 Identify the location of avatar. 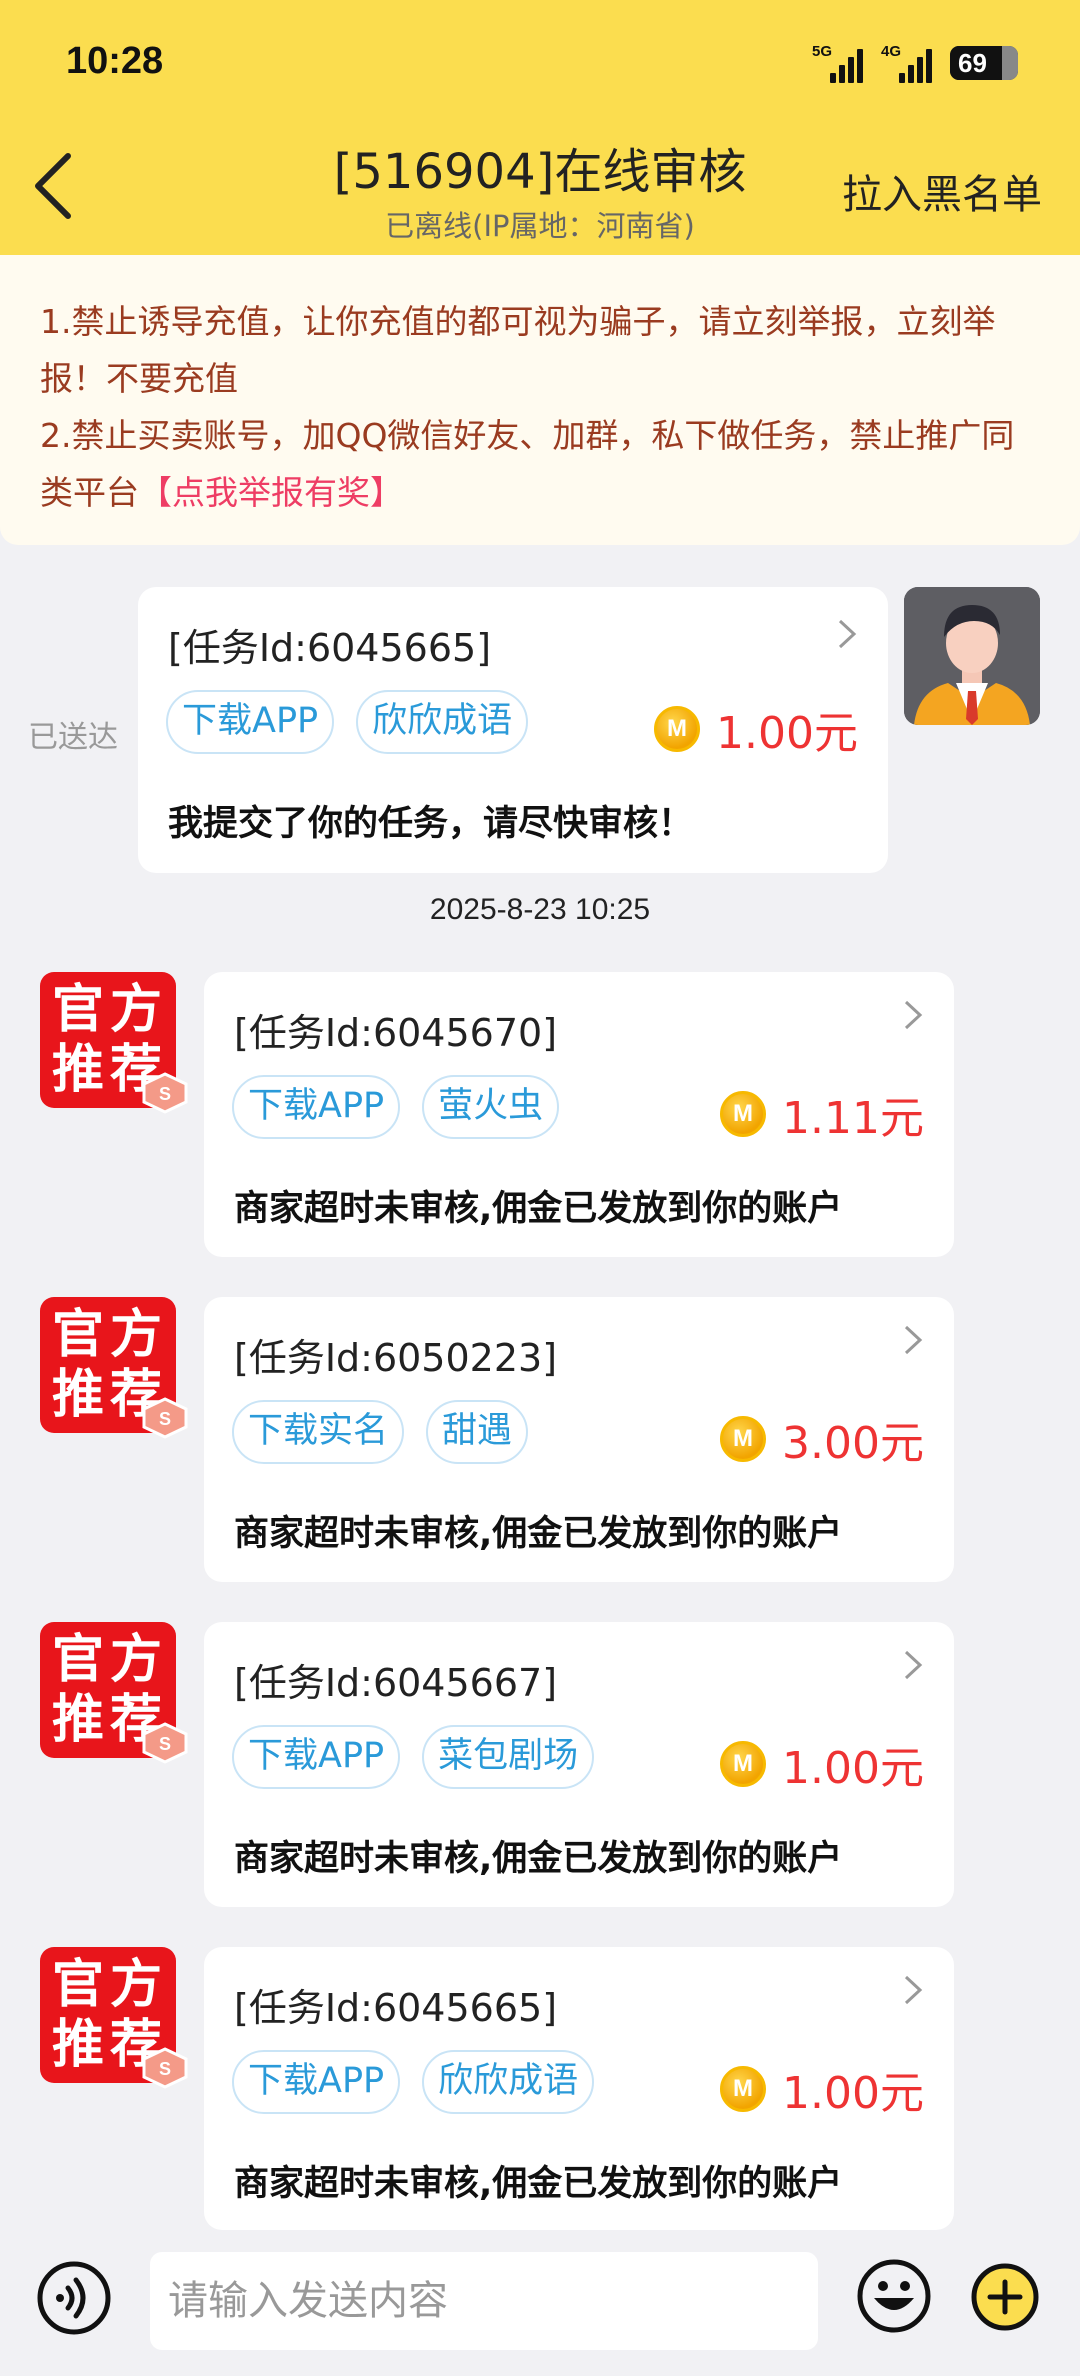
(972, 656).